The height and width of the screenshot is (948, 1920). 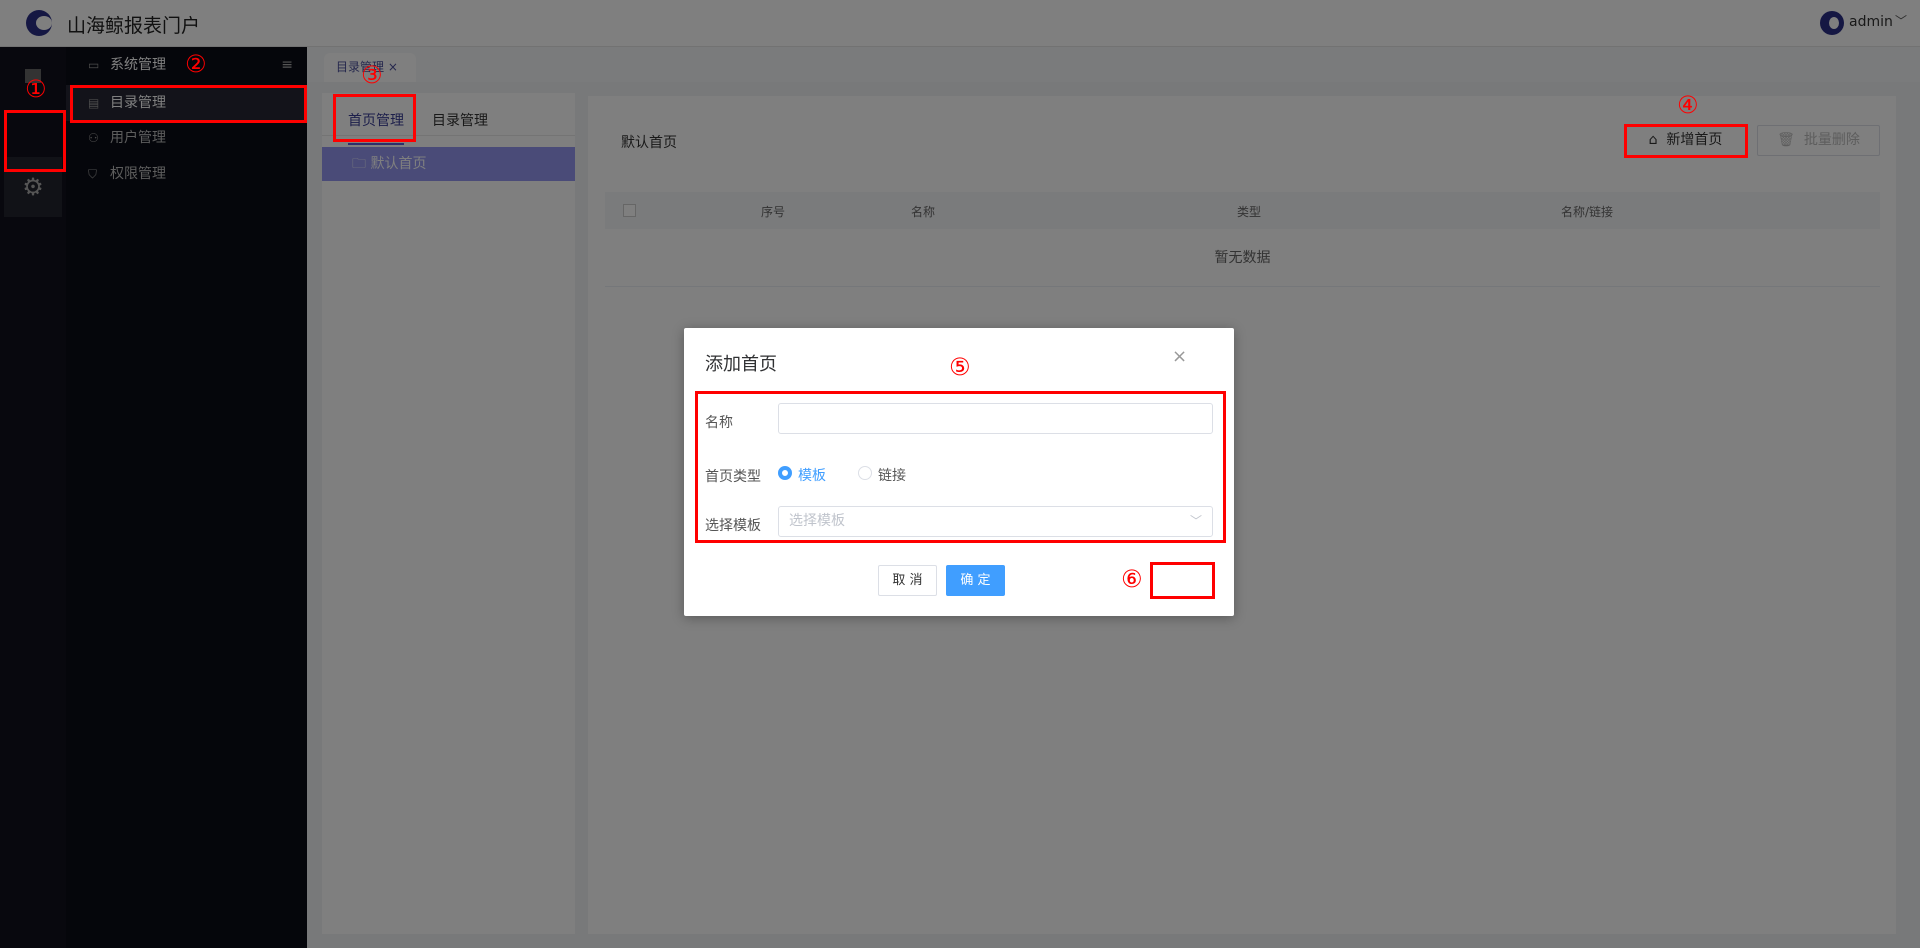 What do you see at coordinates (372, 75) in the screenshot?
I see `annotation-number-3: ③` at bounding box center [372, 75].